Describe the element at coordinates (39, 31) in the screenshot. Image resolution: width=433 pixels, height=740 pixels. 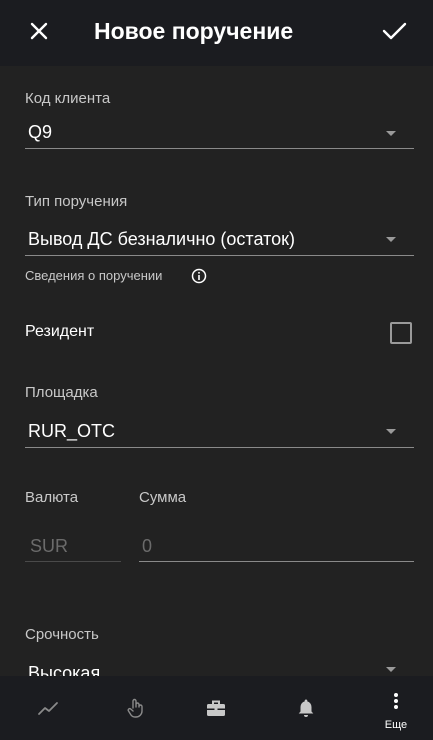
I see `close-icon` at that location.